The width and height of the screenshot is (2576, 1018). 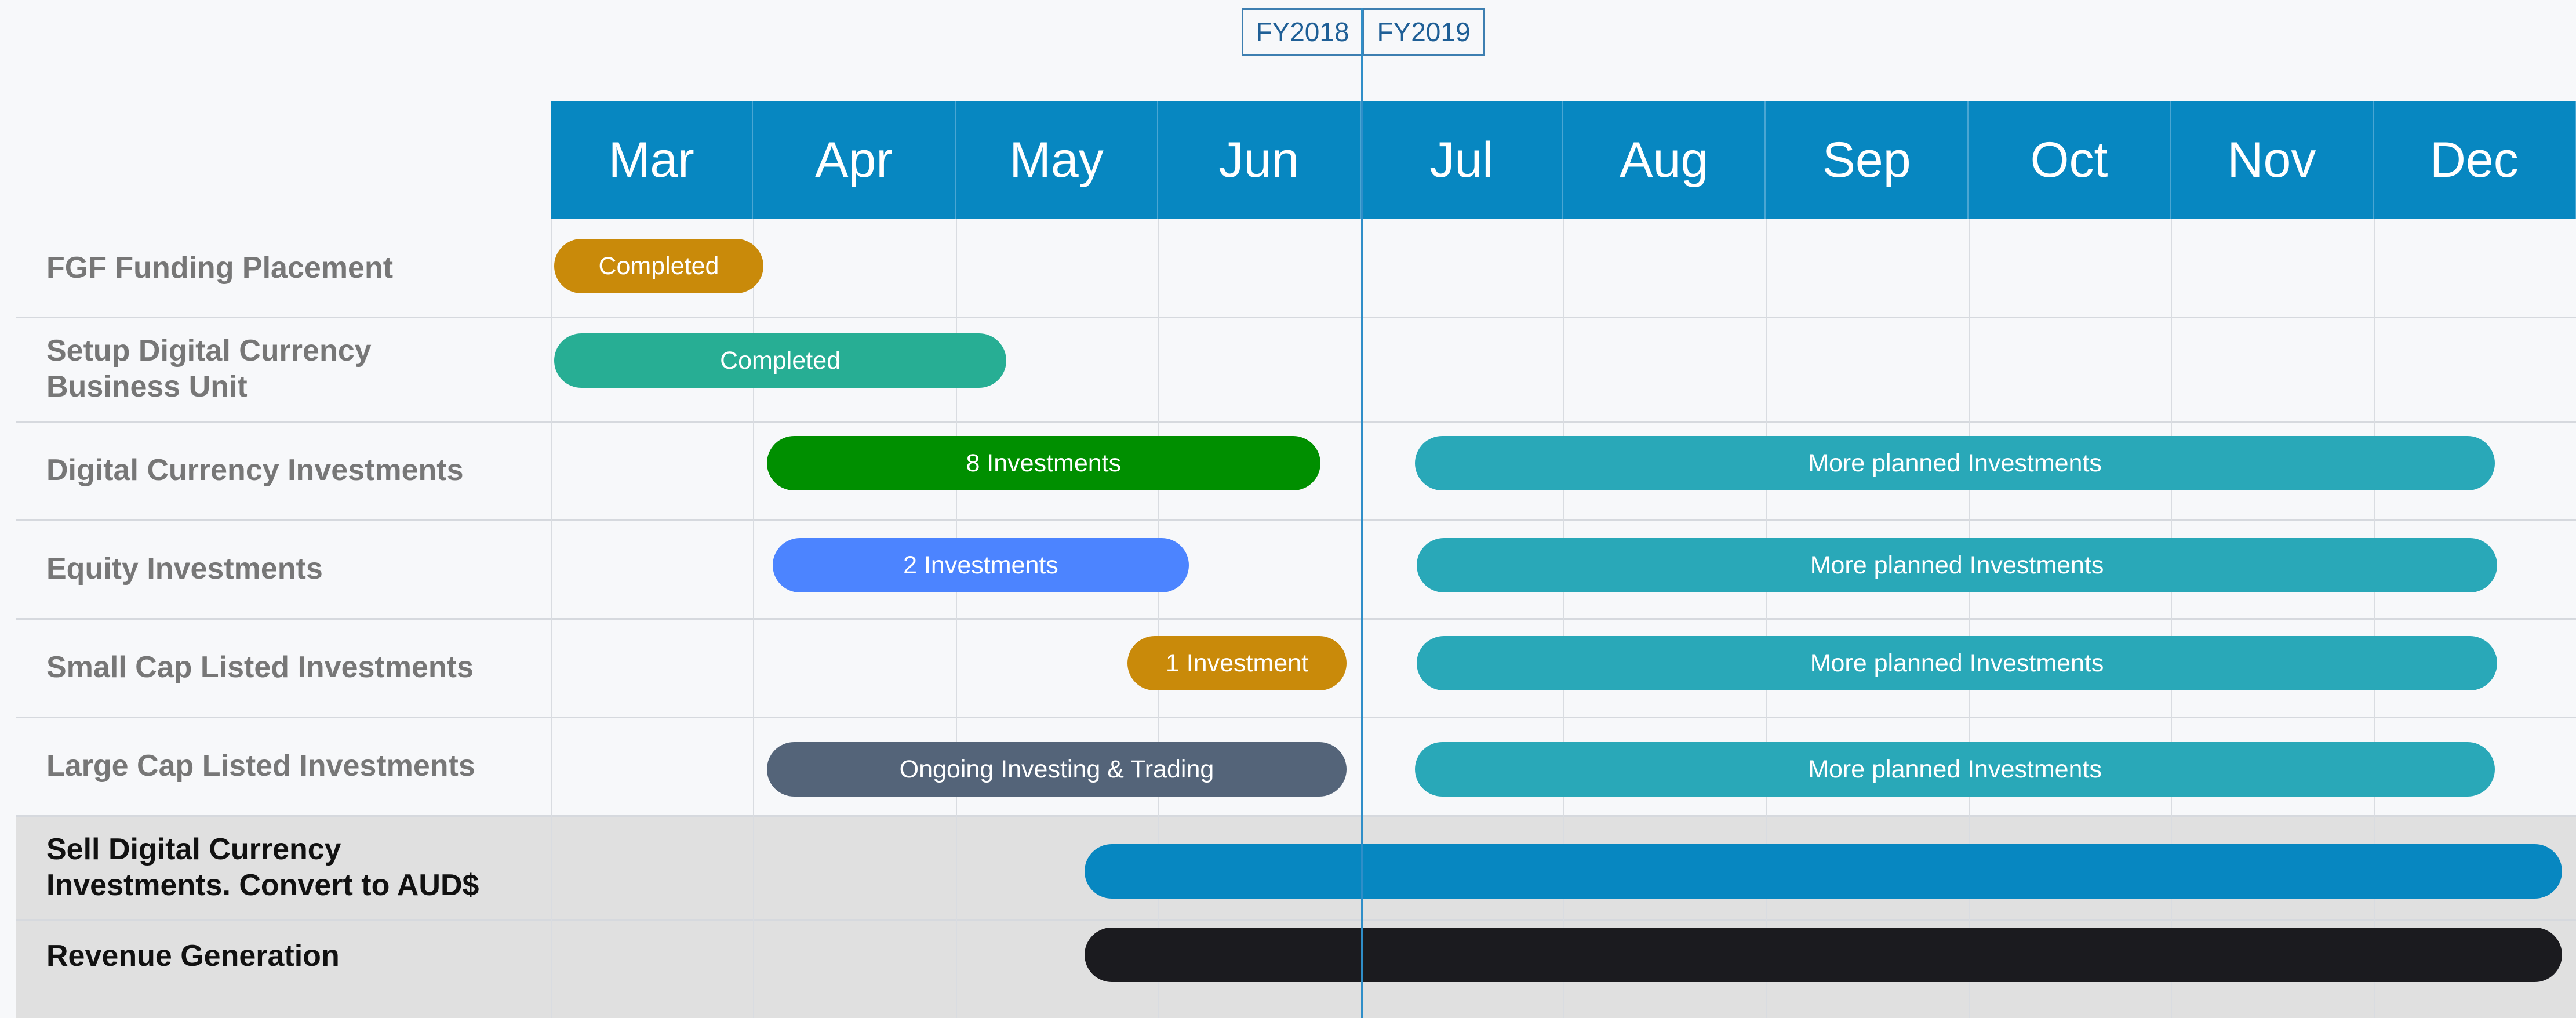 I want to click on month-label-mar: Mar, so click(x=652, y=160).